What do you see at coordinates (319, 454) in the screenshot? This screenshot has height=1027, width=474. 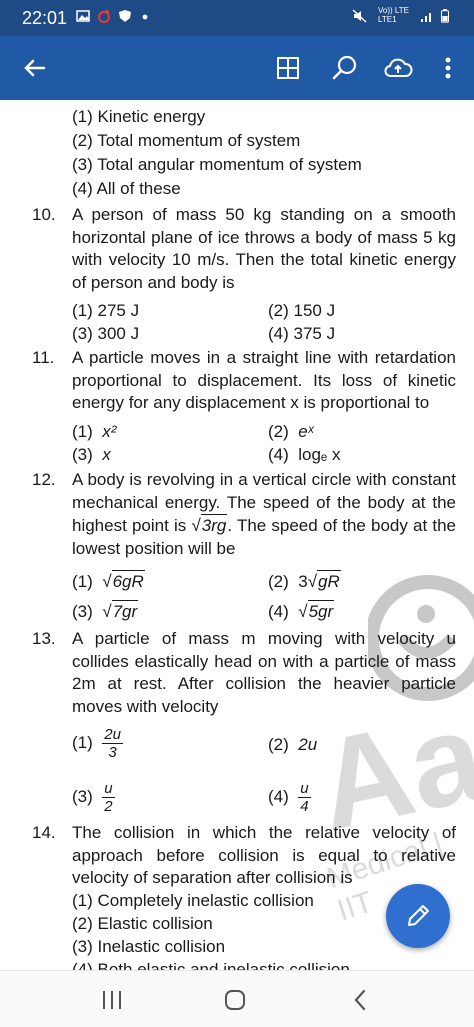 I see `q11-option-4-value: logₑ x` at bounding box center [319, 454].